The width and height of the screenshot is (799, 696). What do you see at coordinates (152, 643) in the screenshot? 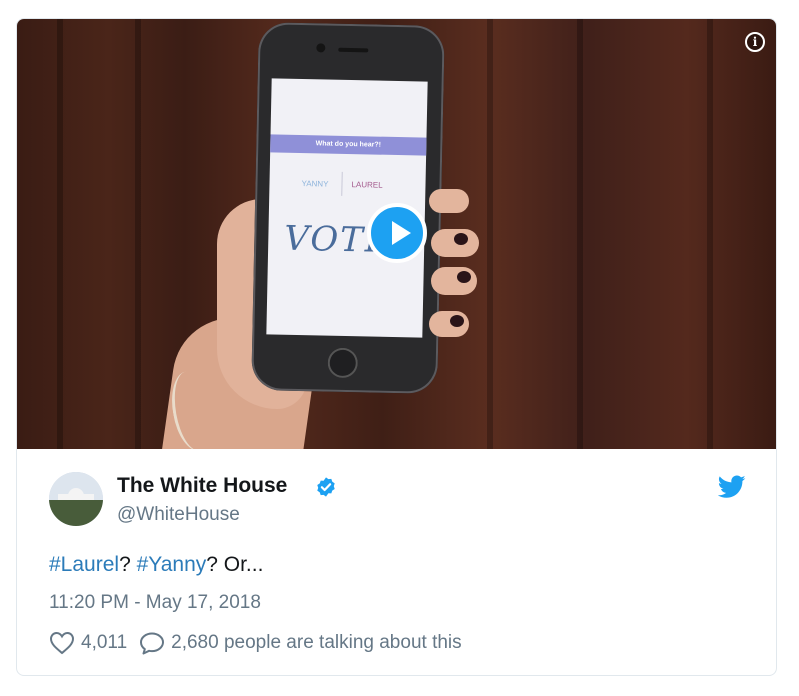
I see `speech-bubble-icon` at bounding box center [152, 643].